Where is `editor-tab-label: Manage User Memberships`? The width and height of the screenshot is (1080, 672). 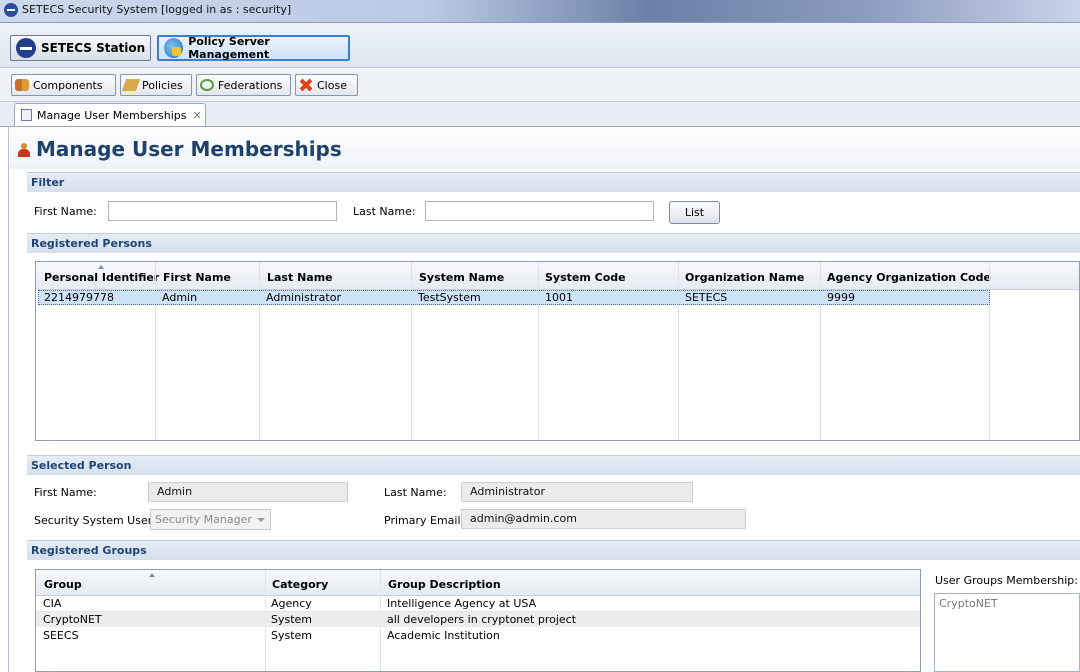
editor-tab-label: Manage User Memberships is located at coordinates (112, 115).